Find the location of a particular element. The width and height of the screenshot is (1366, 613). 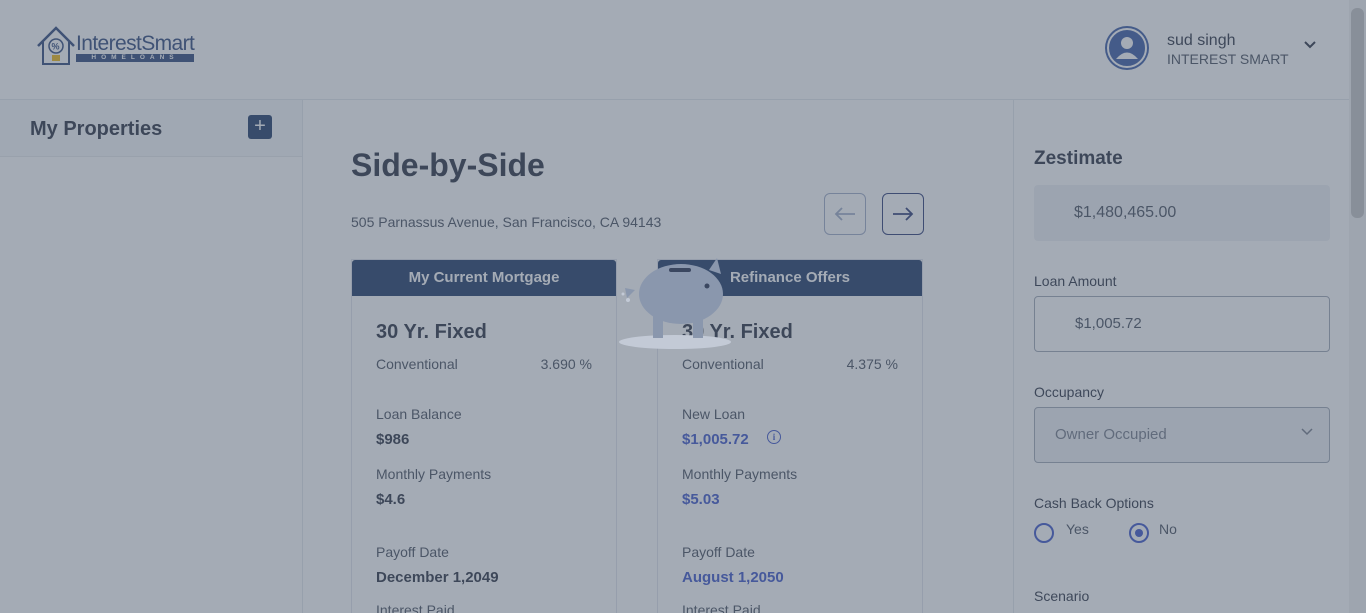

user-name: sud singh is located at coordinates (1201, 40).